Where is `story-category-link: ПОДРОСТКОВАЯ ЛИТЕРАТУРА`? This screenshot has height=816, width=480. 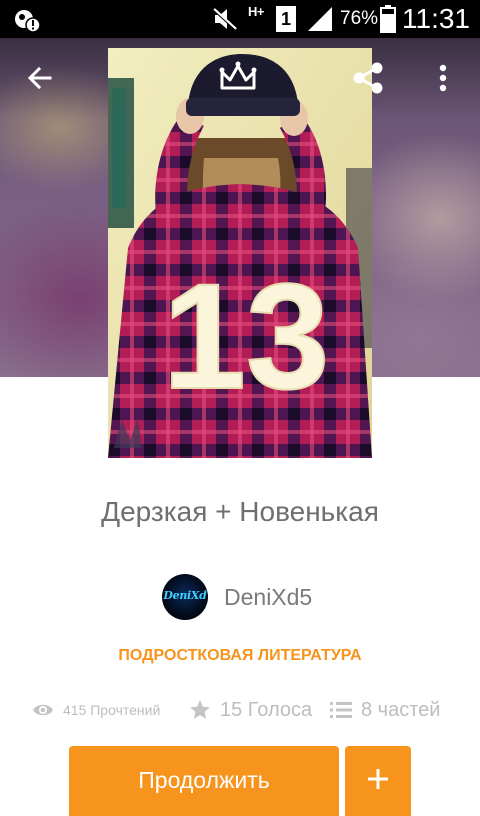
story-category-link: ПОДРОСТКОВАЯ ЛИТЕРАТУРА is located at coordinates (240, 656).